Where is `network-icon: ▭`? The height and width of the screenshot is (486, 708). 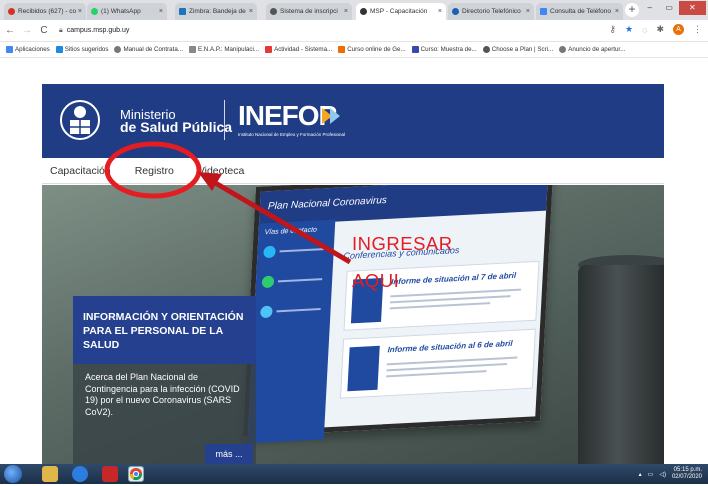
network-icon: ▭ is located at coordinates (651, 474).